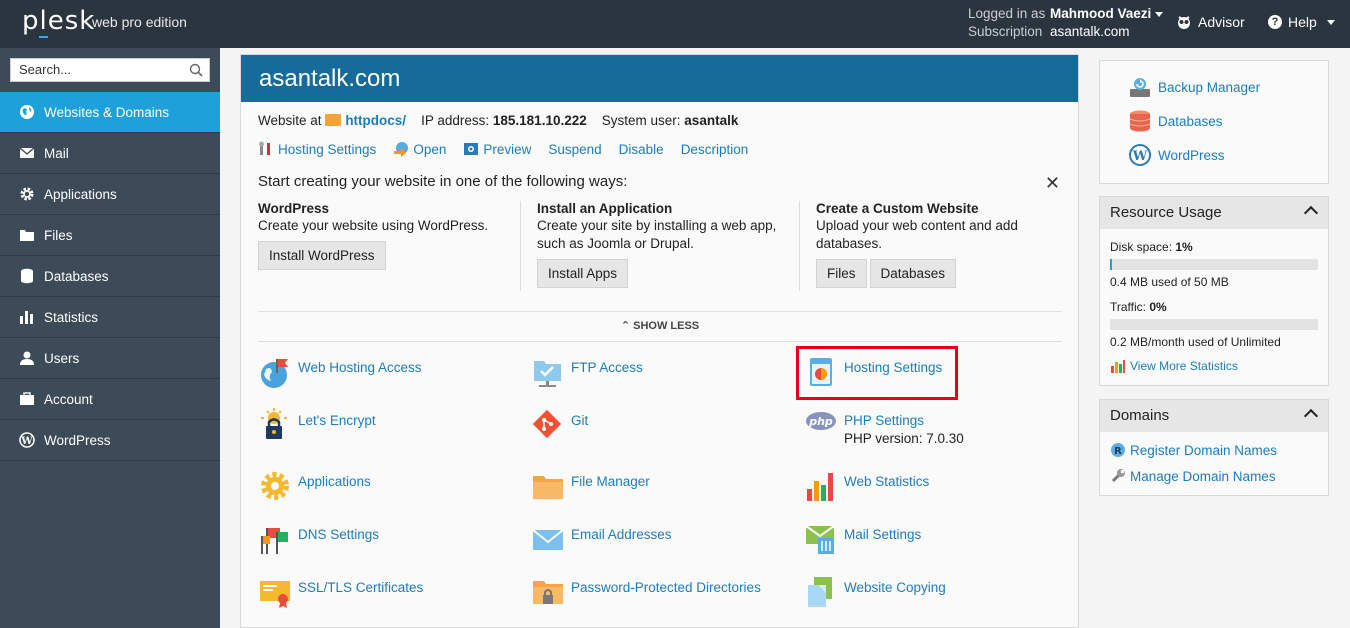 Image resolution: width=1350 pixels, height=628 pixels. I want to click on user-menu: Mahmood Vaezi, so click(1107, 14).